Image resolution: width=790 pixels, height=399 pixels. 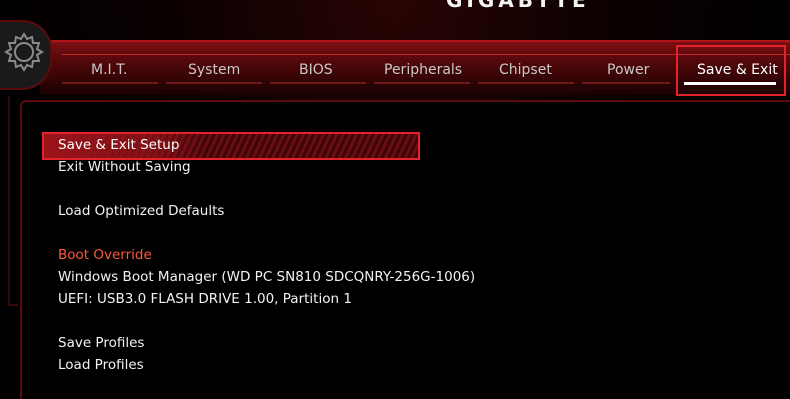 What do you see at coordinates (518, 6) in the screenshot?
I see `gigabyte-logo: GIGABYTE` at bounding box center [518, 6].